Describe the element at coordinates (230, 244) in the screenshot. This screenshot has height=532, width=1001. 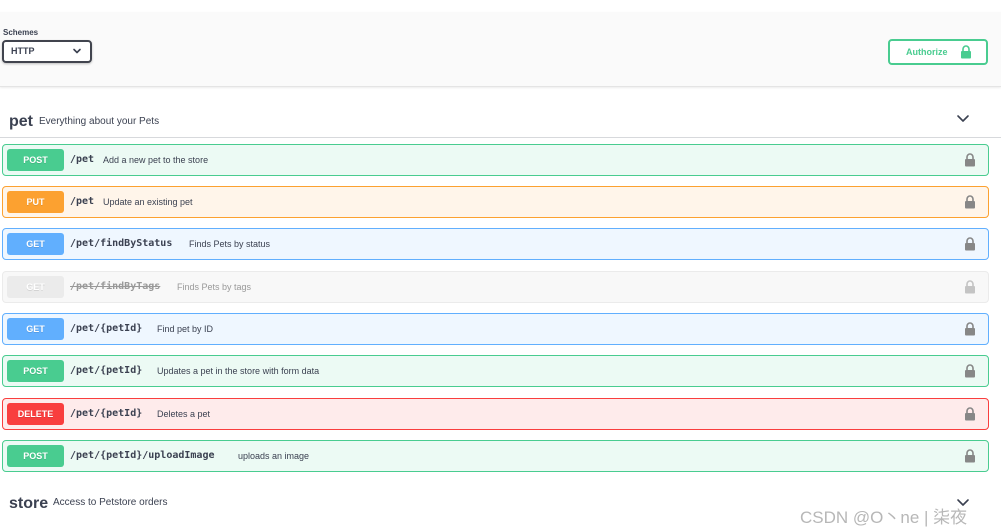
I see `operation-summary: Finds Pets by status` at that location.